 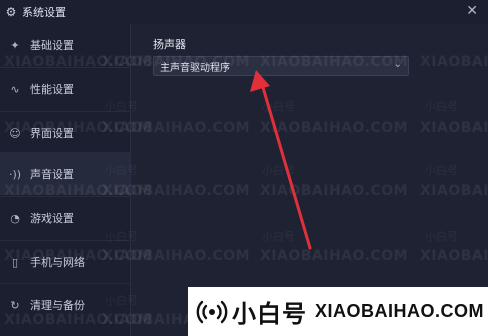 What do you see at coordinates (399, 311) in the screenshot?
I see `brand-domain: XIAOBAIHAO.COM` at bounding box center [399, 311].